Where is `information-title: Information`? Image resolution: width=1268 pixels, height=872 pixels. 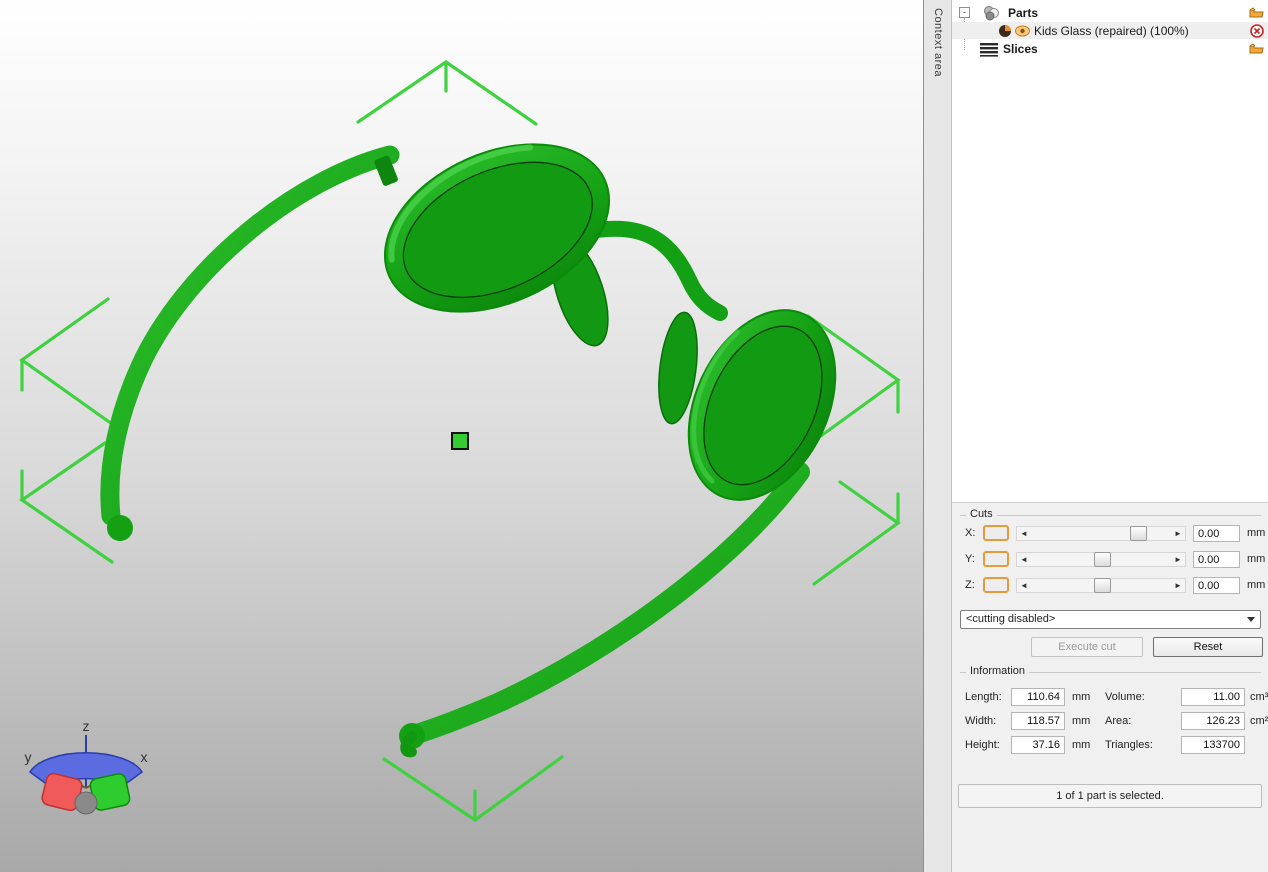 information-title: Information is located at coordinates (998, 671).